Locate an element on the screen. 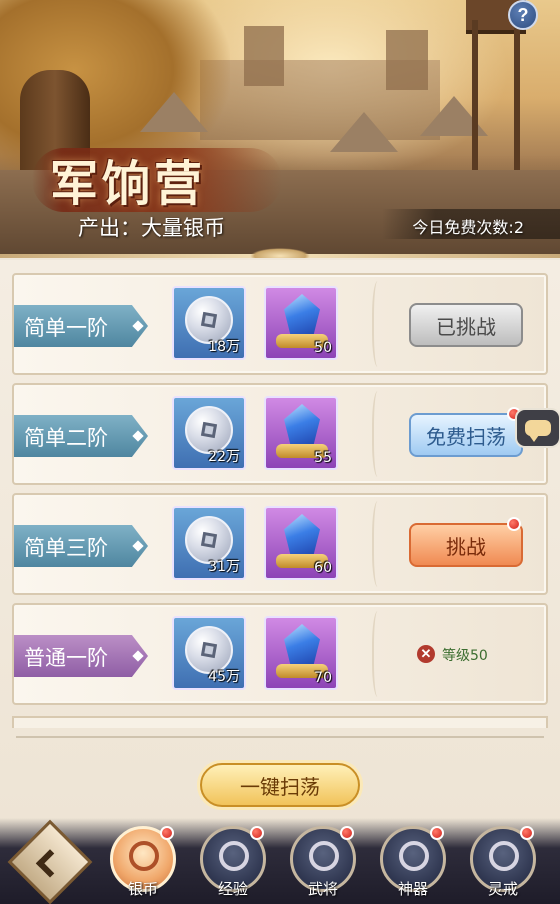 This screenshot has height=904, width=560. reward-quantity: 55 is located at coordinates (323, 458).